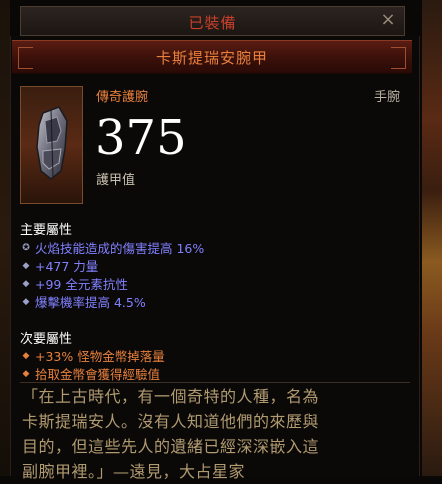 The width and height of the screenshot is (442, 484). Describe the element at coordinates (141, 138) in the screenshot. I see `armor-value: 375` at that location.